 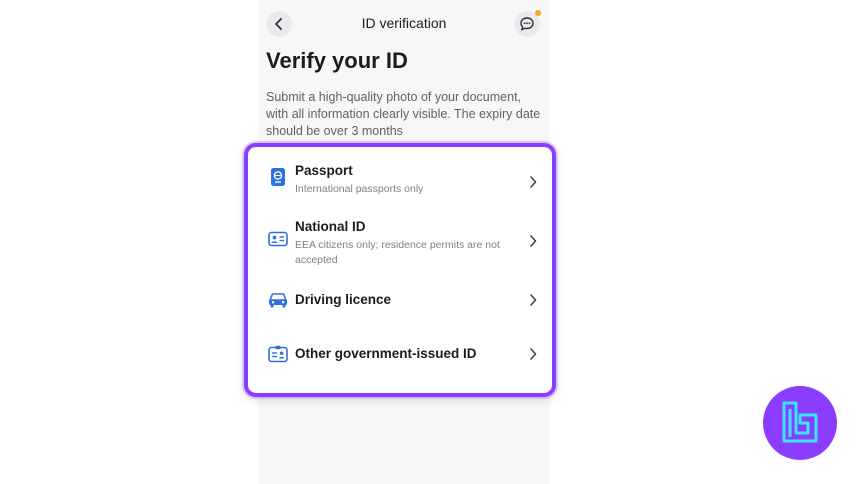 What do you see at coordinates (343, 299) in the screenshot?
I see `option-title: Driving licence` at bounding box center [343, 299].